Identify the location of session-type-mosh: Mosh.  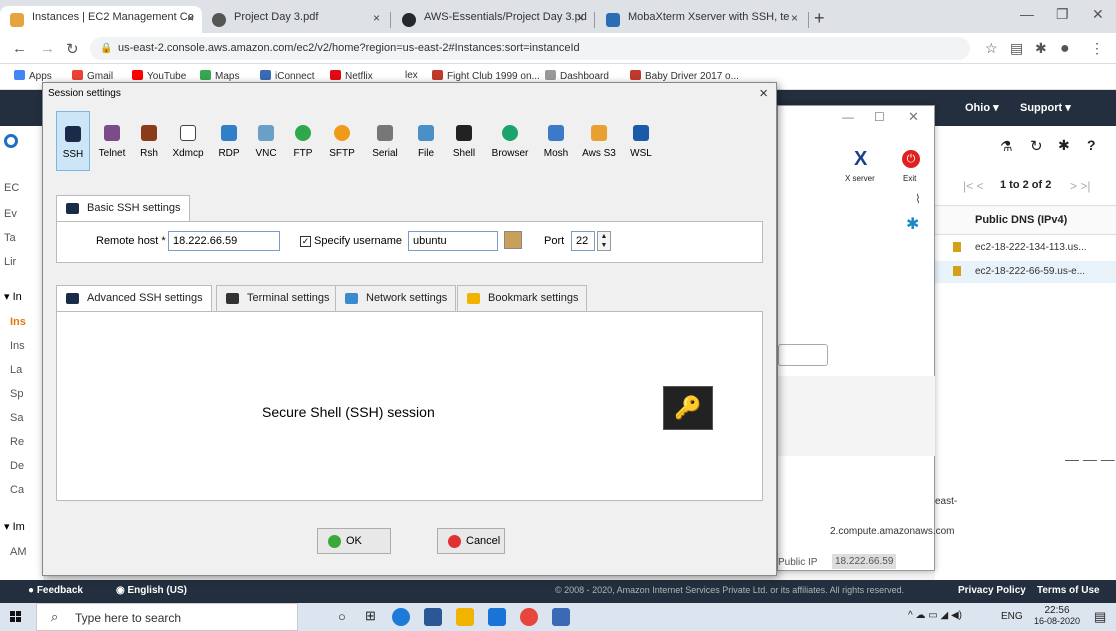
(556, 141).